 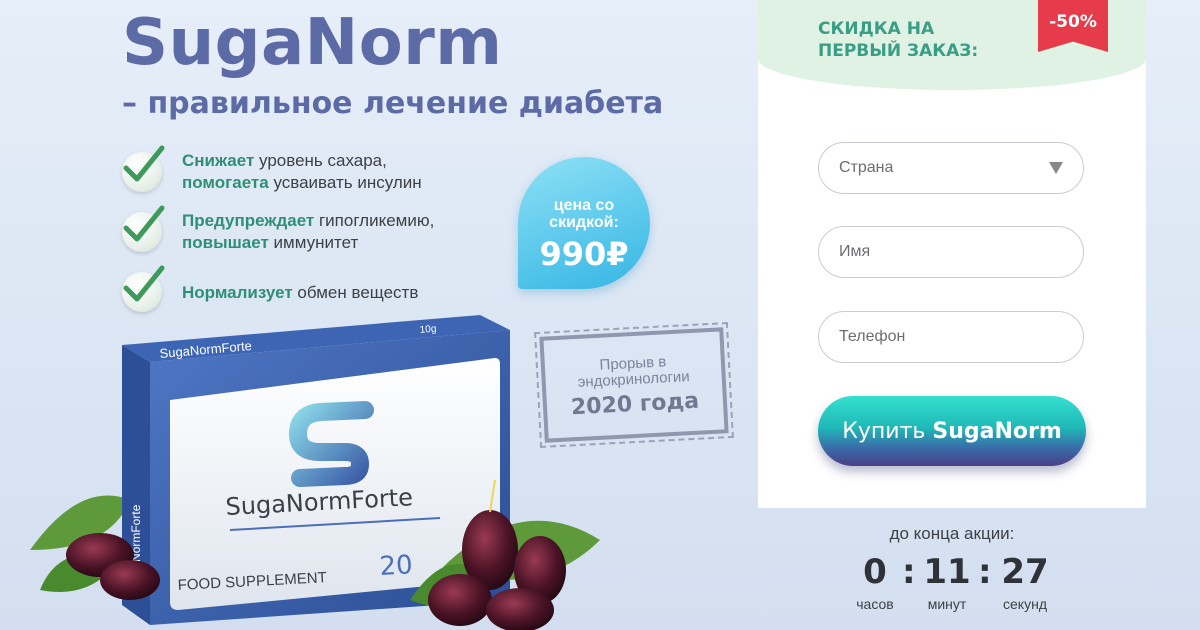 What do you see at coordinates (875, 572) in the screenshot?
I see `countdown-hours-value: 0` at bounding box center [875, 572].